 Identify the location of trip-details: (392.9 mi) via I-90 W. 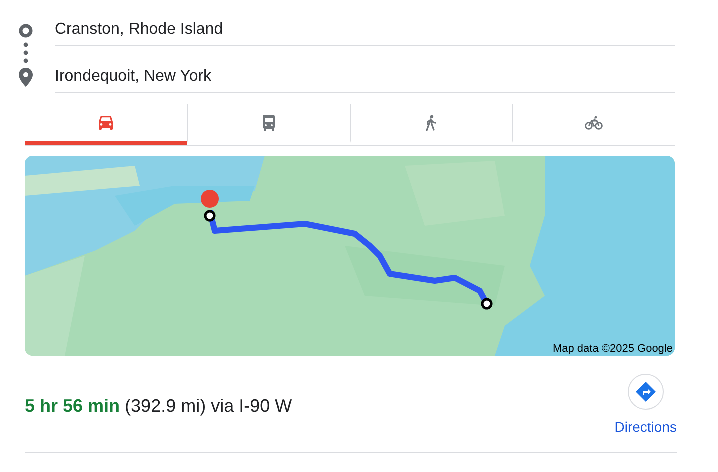
(208, 406).